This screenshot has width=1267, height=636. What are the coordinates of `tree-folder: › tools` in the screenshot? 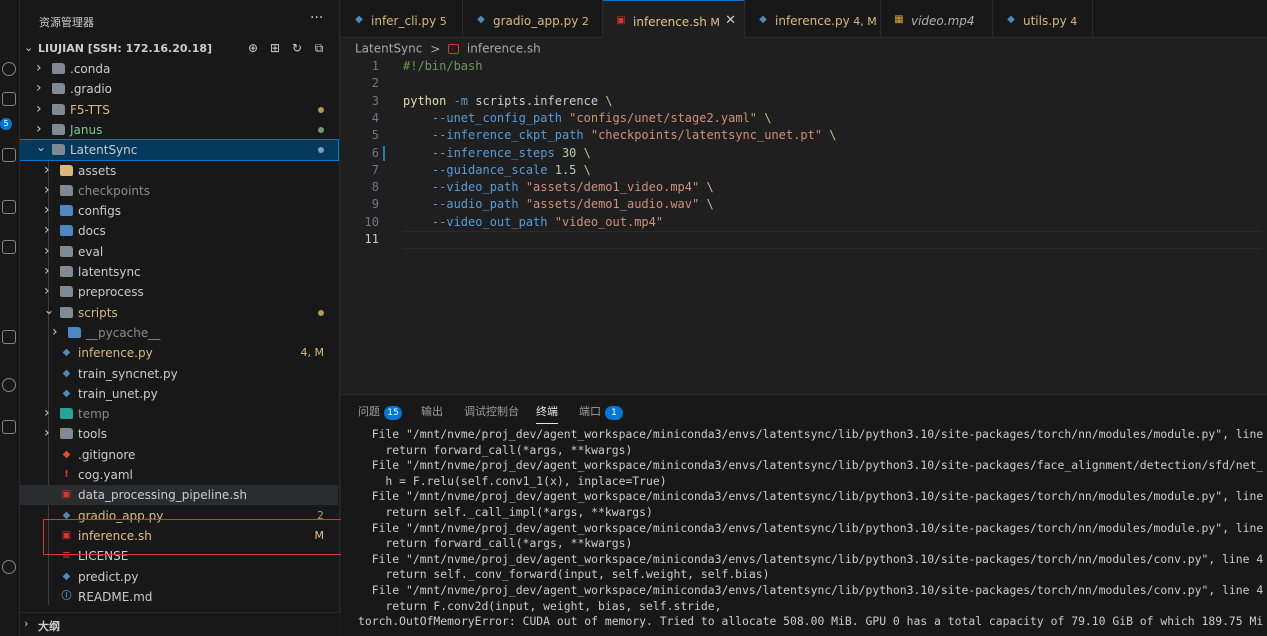 It's located at (179, 434).